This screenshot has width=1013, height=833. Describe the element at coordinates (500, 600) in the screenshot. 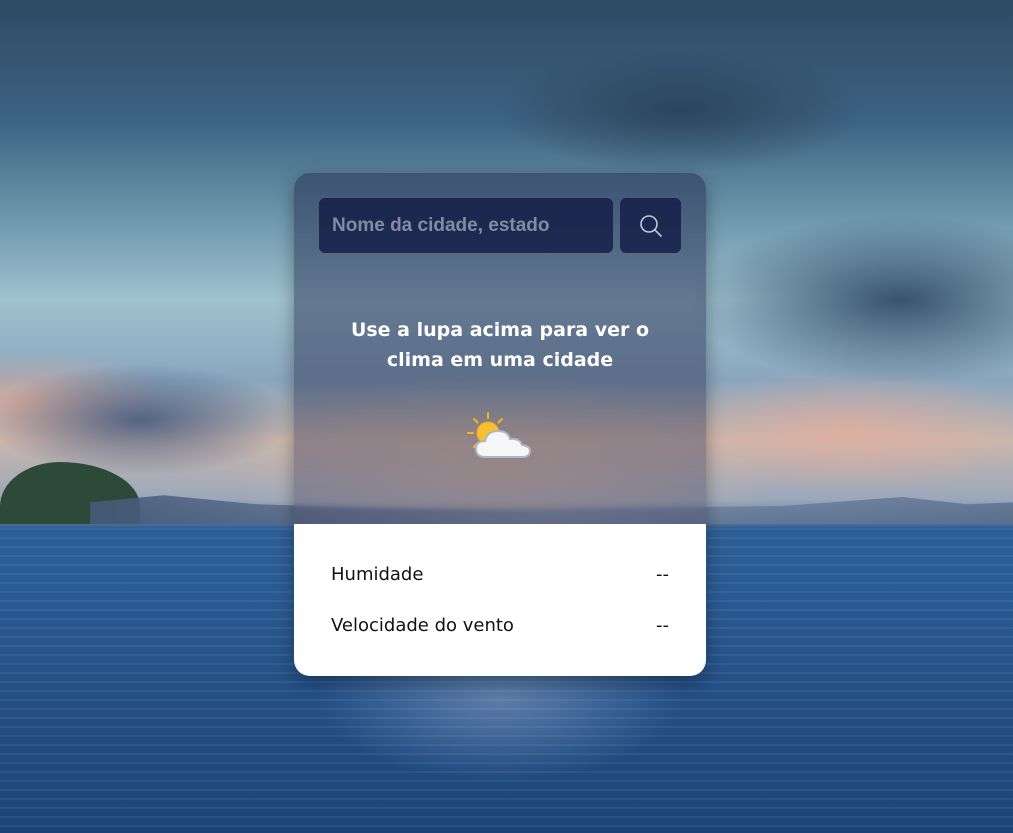

I see `weather-details-panel: Humidade -- Velocidade do vento --` at that location.